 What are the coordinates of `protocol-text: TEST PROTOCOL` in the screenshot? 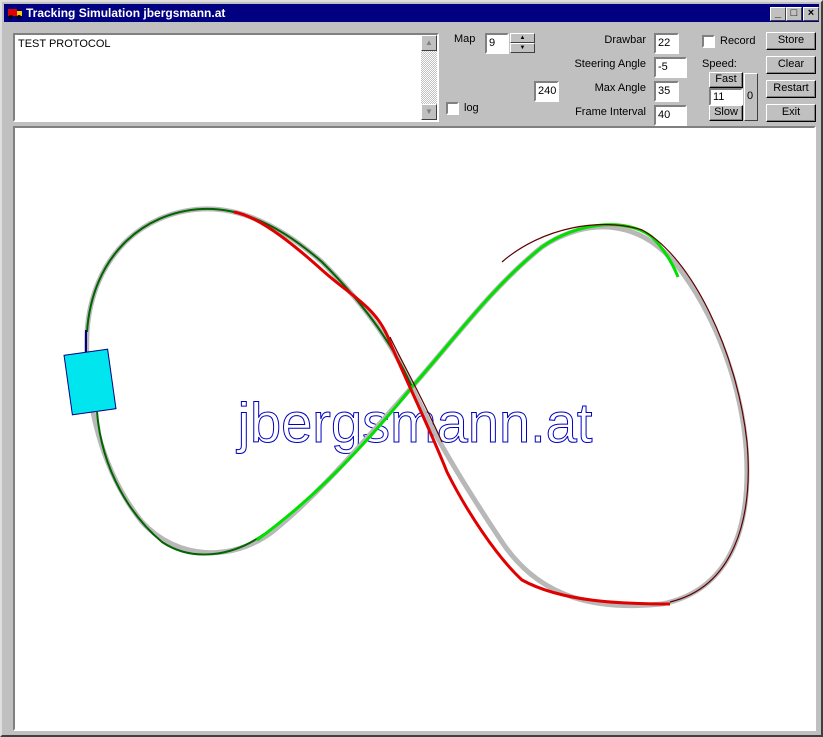 It's located at (64, 44).